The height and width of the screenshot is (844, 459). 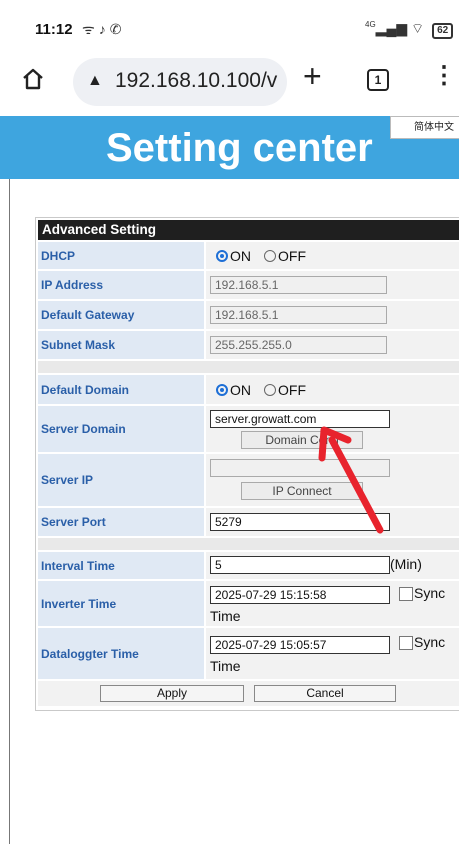 I want to click on subnet-mask-row: Subnet Mask 255.255.255.0, so click(x=248, y=345).